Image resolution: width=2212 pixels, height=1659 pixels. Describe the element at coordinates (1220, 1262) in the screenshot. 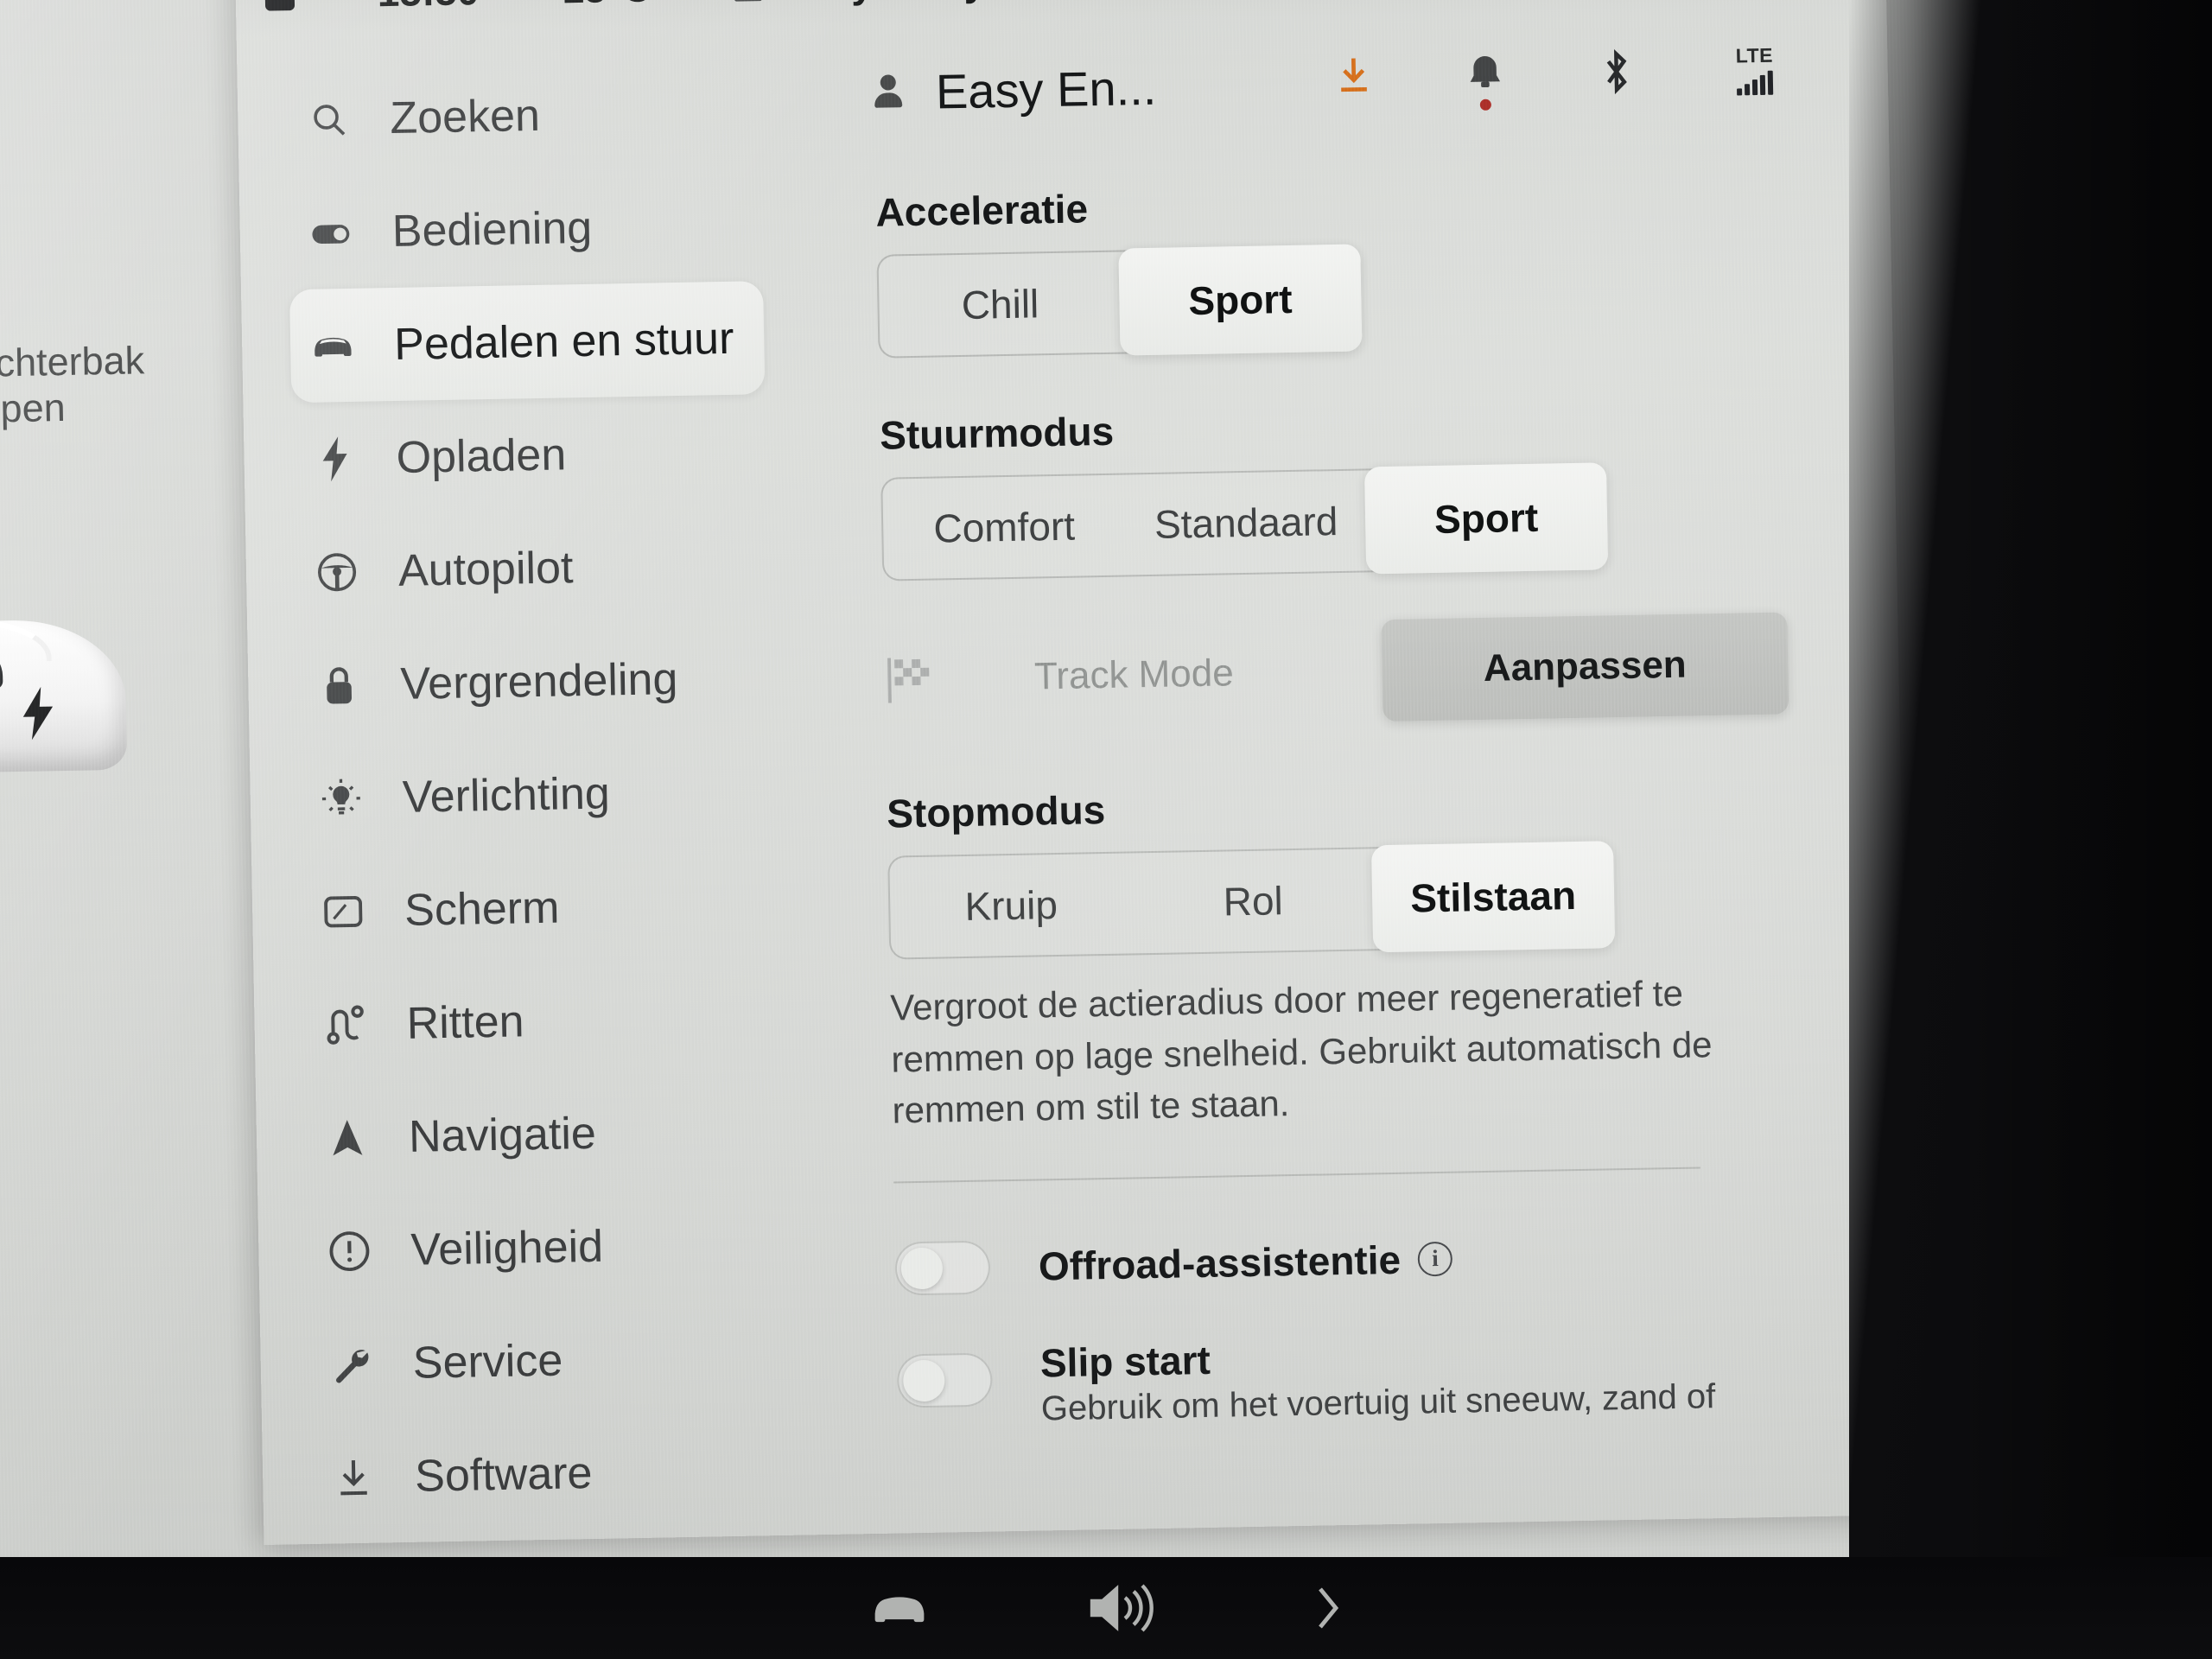

I see `toggle-label: Offroad-assistentie` at that location.